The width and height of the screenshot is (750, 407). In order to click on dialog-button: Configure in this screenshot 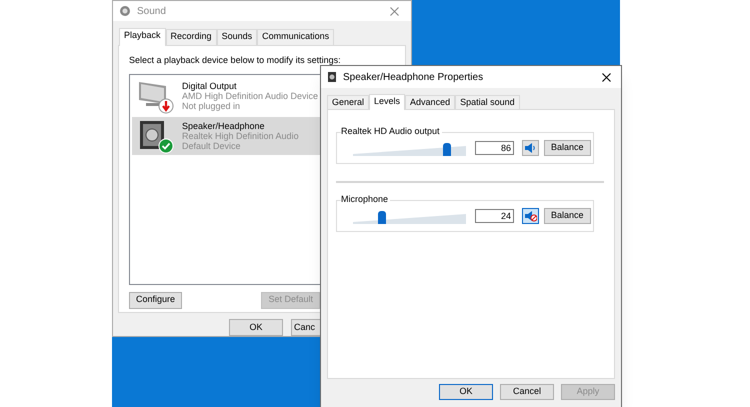, I will do `click(155, 300)`.